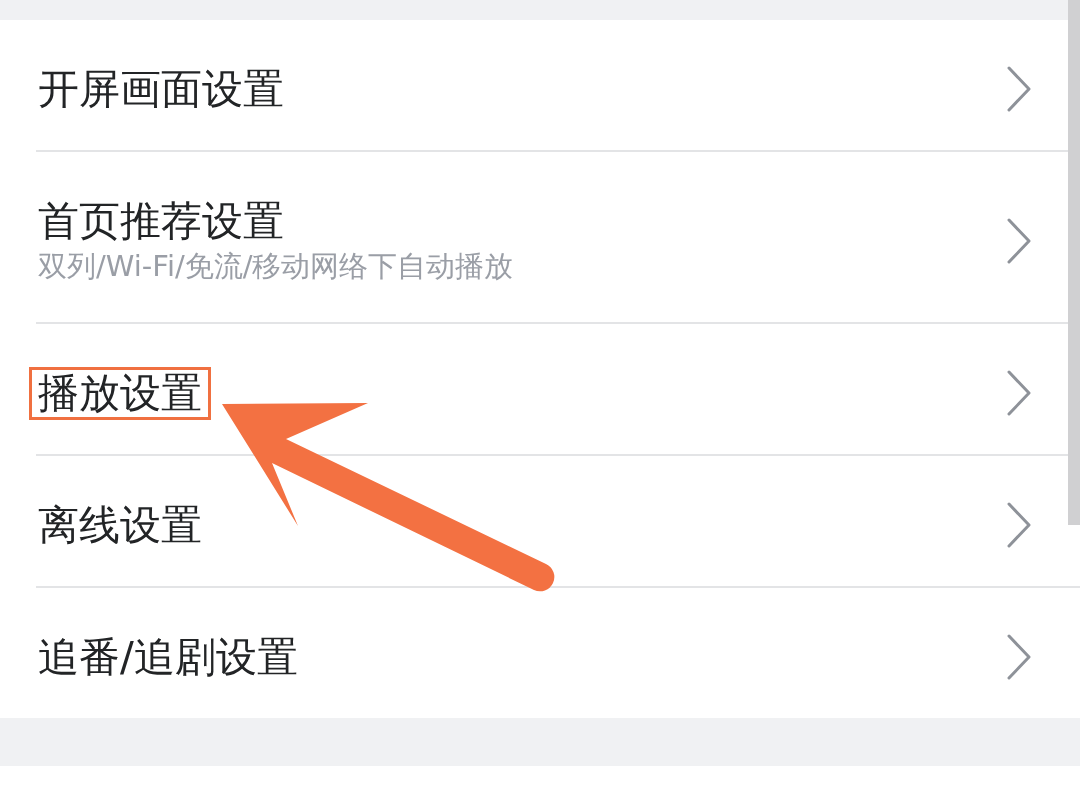  I want to click on setting-subtitle: 双列/Wi-Fi/免流/移动网络下自动播放, so click(276, 266).